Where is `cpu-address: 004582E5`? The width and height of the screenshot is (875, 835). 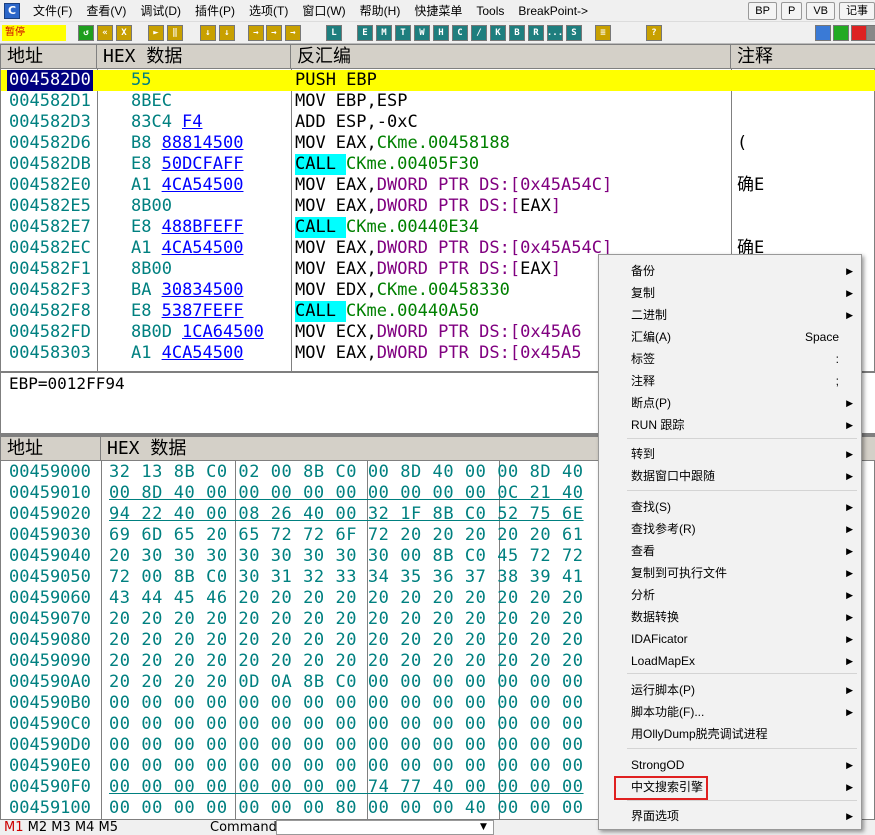
cpu-address: 004582E5 is located at coordinates (50, 206).